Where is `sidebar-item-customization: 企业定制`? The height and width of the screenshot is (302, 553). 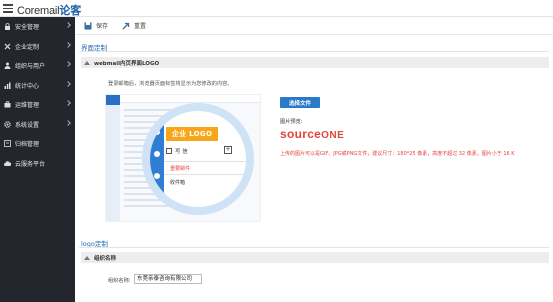 sidebar-item-customization: 企业定制 is located at coordinates (37, 47).